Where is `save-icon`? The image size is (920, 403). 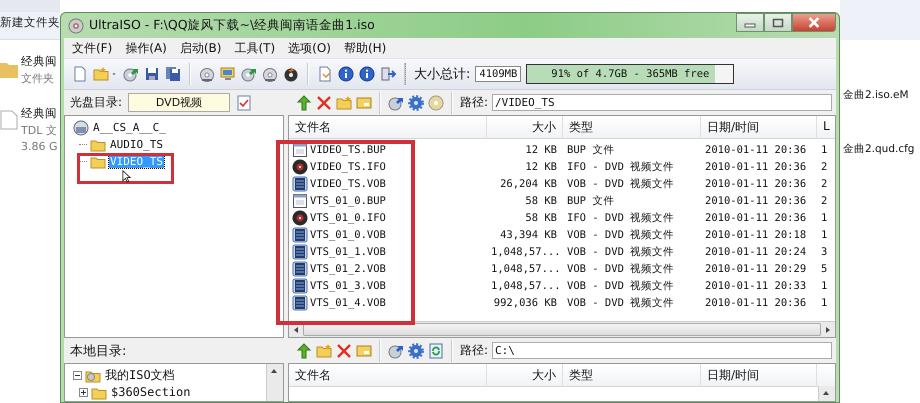 save-icon is located at coordinates (152, 74).